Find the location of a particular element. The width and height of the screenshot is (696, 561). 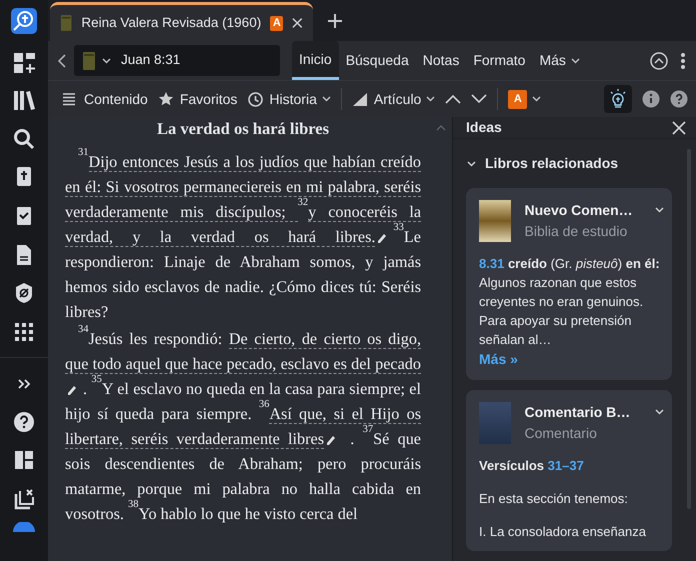

star-icon is located at coordinates (166, 99).